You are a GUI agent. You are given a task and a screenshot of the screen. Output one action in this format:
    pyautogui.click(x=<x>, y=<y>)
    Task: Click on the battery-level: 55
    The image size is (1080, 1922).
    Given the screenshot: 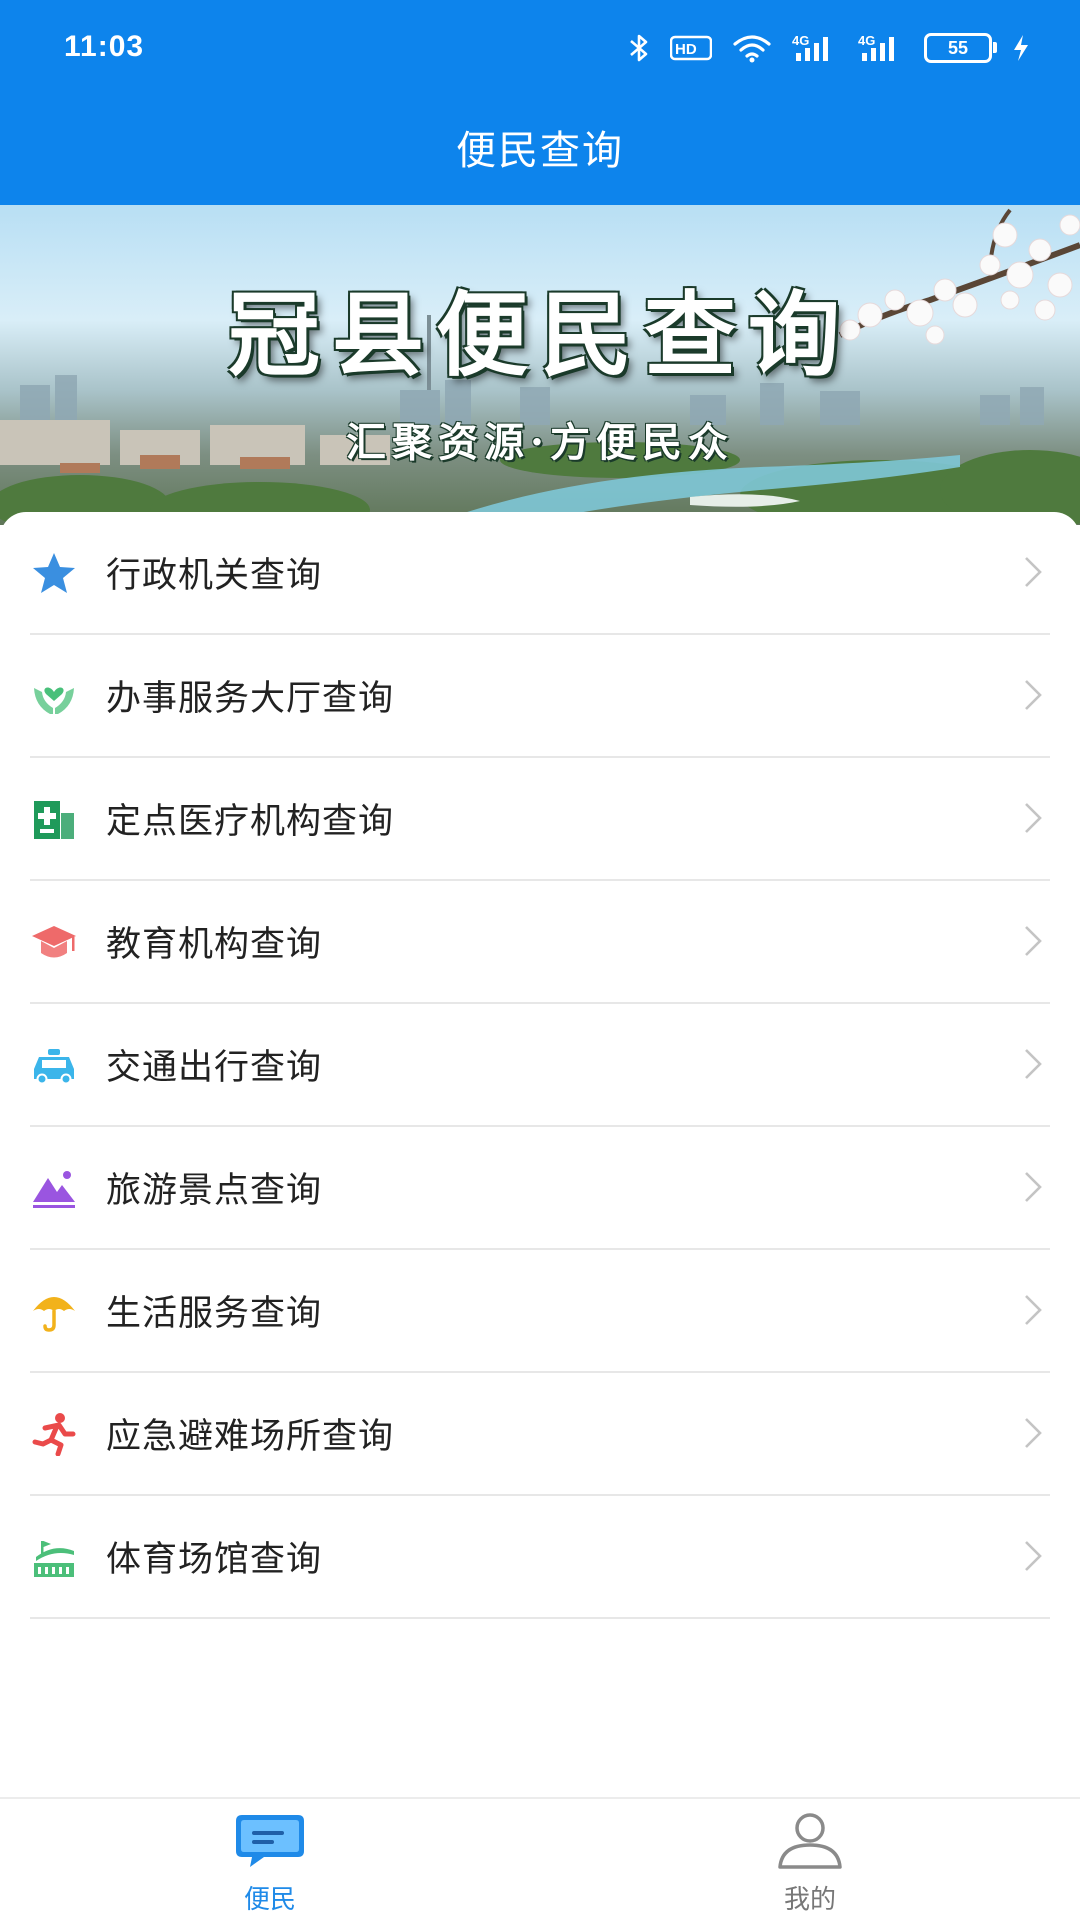 What is the action you would take?
    pyautogui.click(x=958, y=47)
    